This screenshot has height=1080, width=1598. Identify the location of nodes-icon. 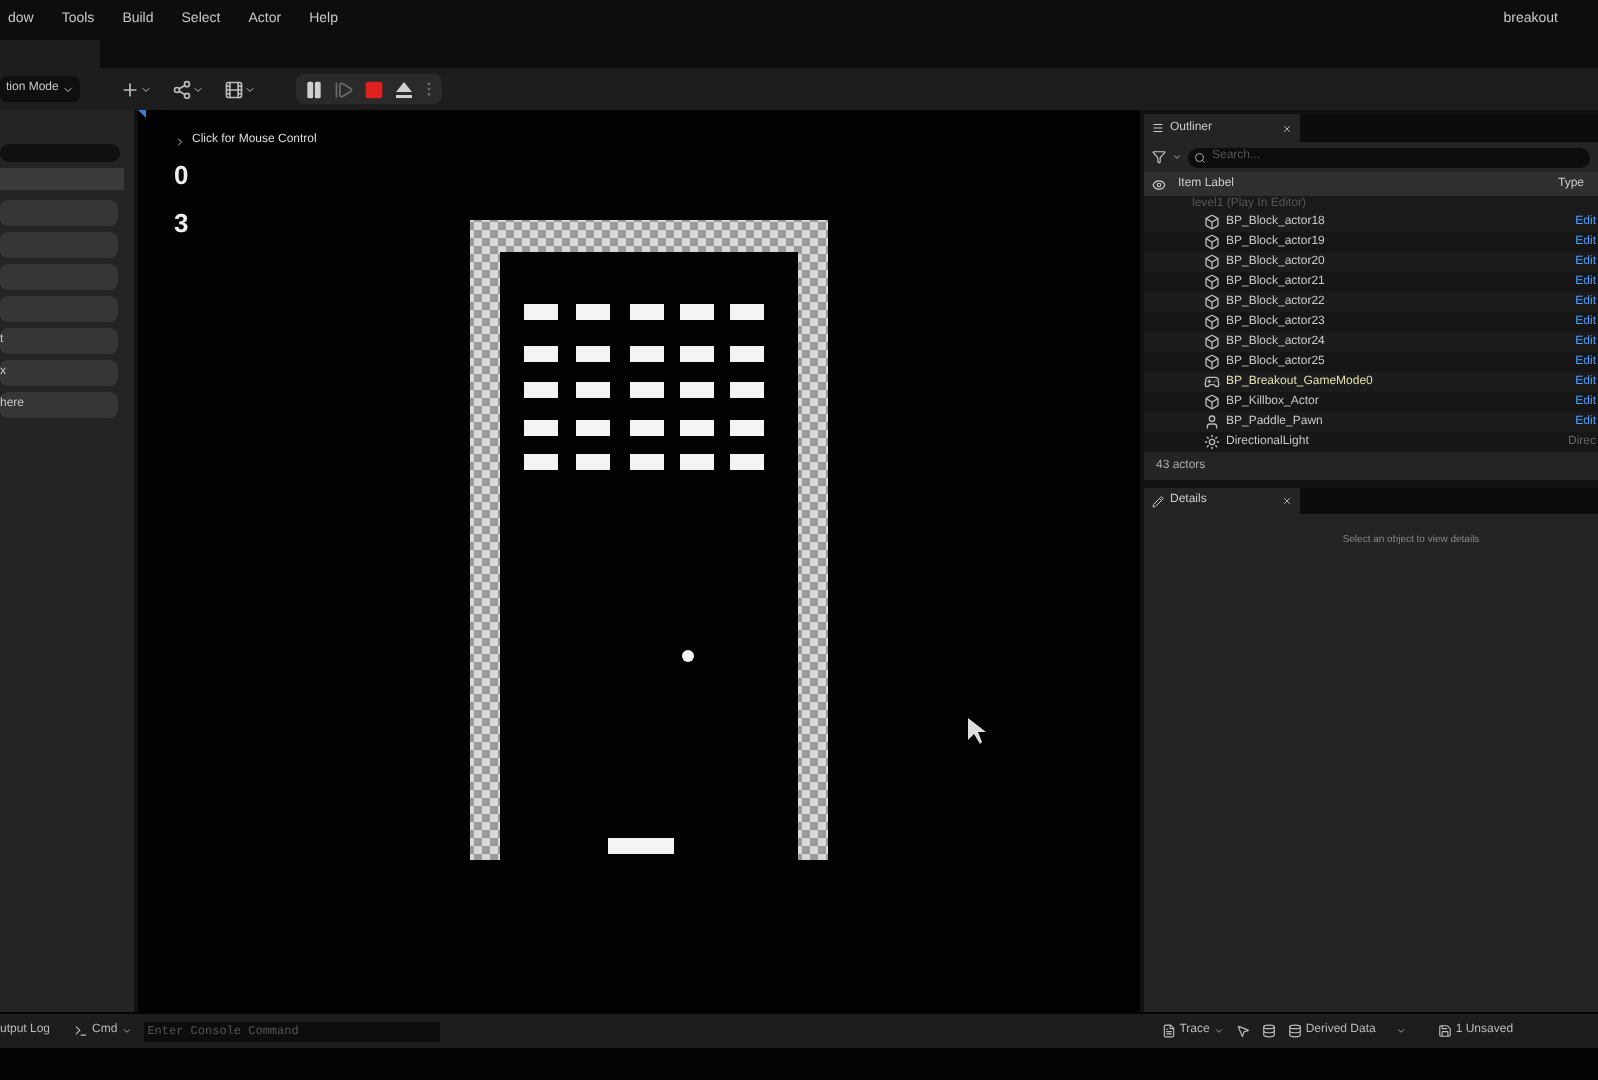
(182, 89).